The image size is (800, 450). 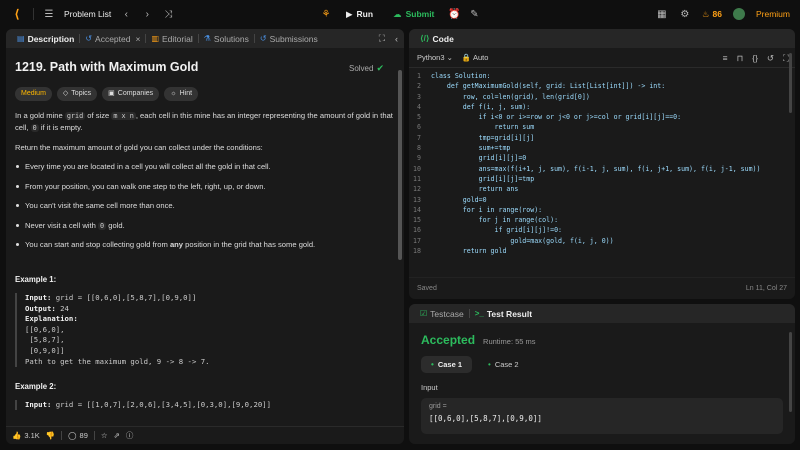 What do you see at coordinates (51, 319) in the screenshot?
I see `label: Explanation:` at bounding box center [51, 319].